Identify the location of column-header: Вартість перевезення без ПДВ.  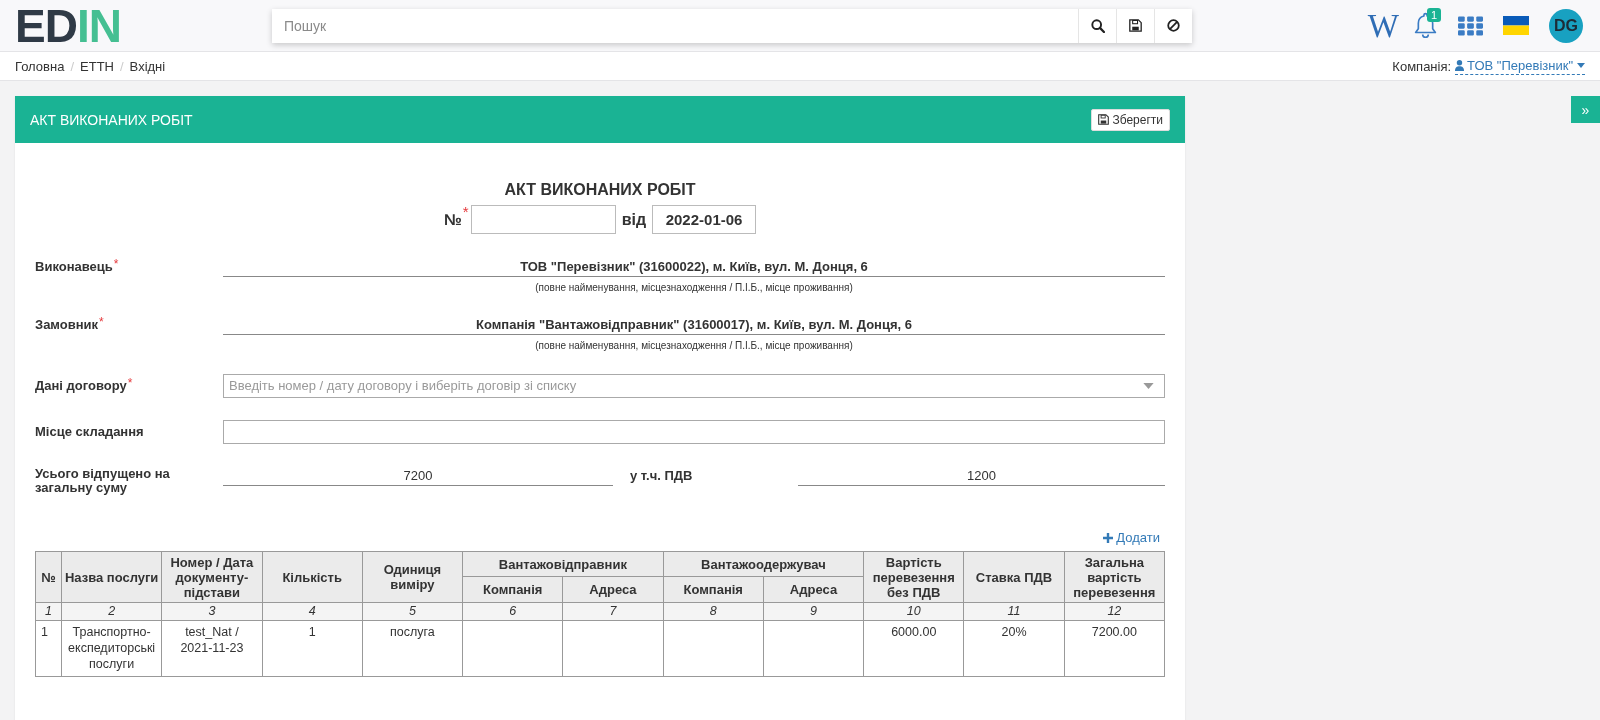
(913, 577).